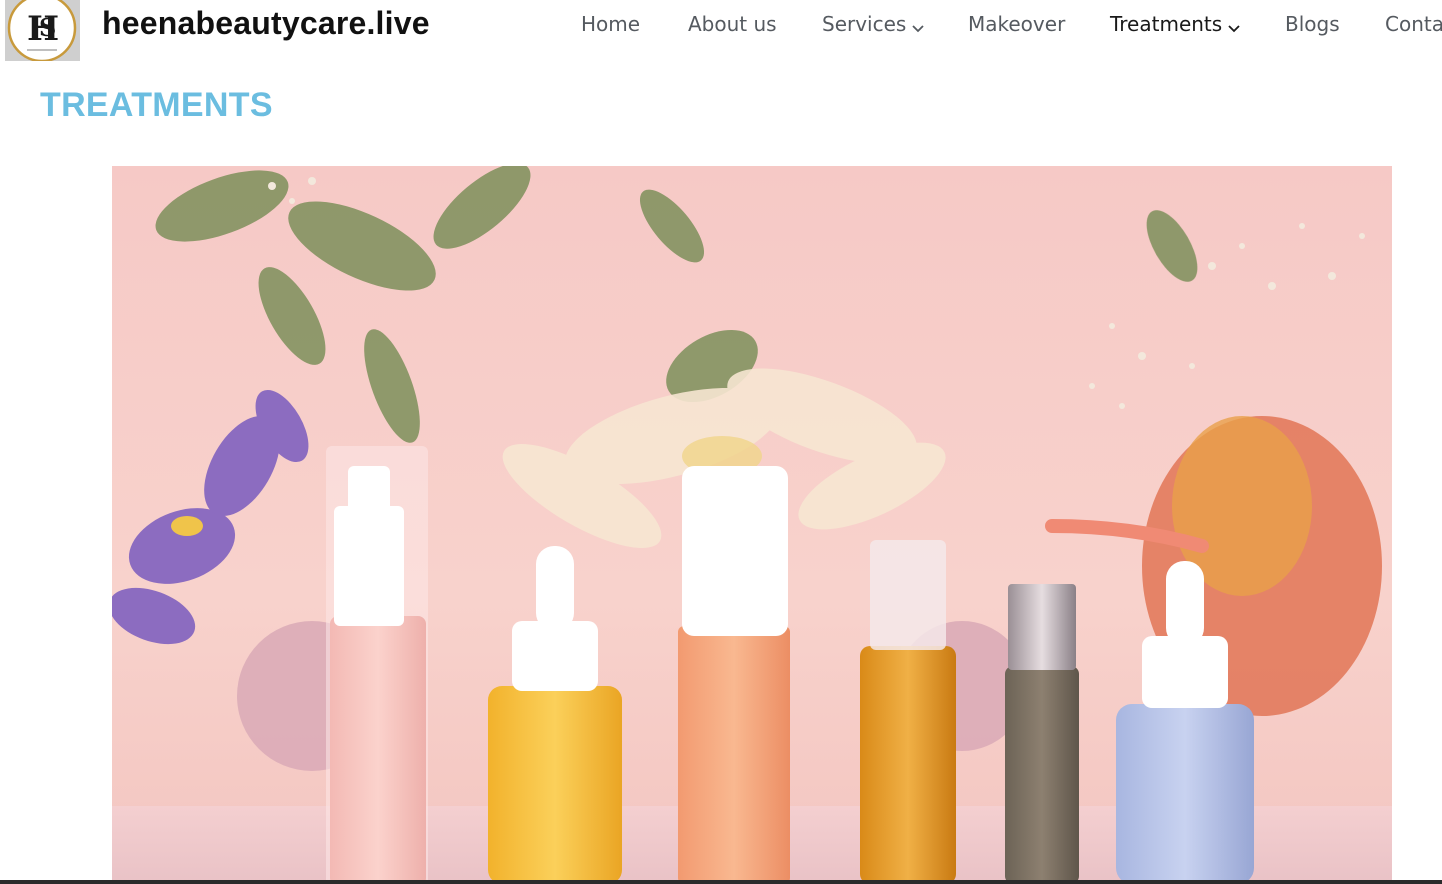 The width and height of the screenshot is (1442, 884). Describe the element at coordinates (1042, 734) in the screenshot. I see `bottle-roller` at that location.